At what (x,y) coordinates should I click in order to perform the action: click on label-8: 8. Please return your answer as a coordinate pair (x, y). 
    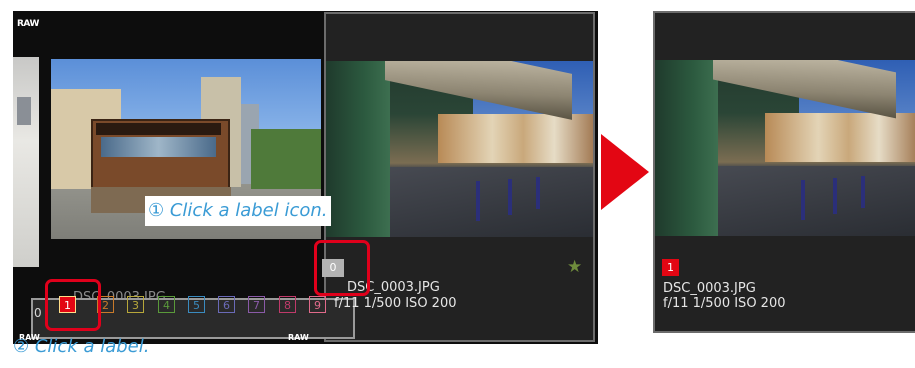
    Looking at the image, I should click on (287, 304).